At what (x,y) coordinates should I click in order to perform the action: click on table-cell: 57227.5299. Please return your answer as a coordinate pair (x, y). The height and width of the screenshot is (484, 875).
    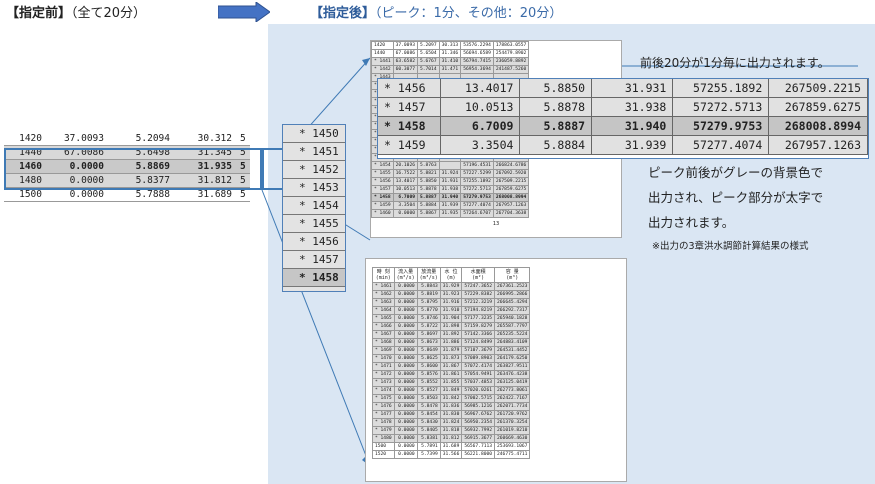
    Looking at the image, I should click on (477, 173).